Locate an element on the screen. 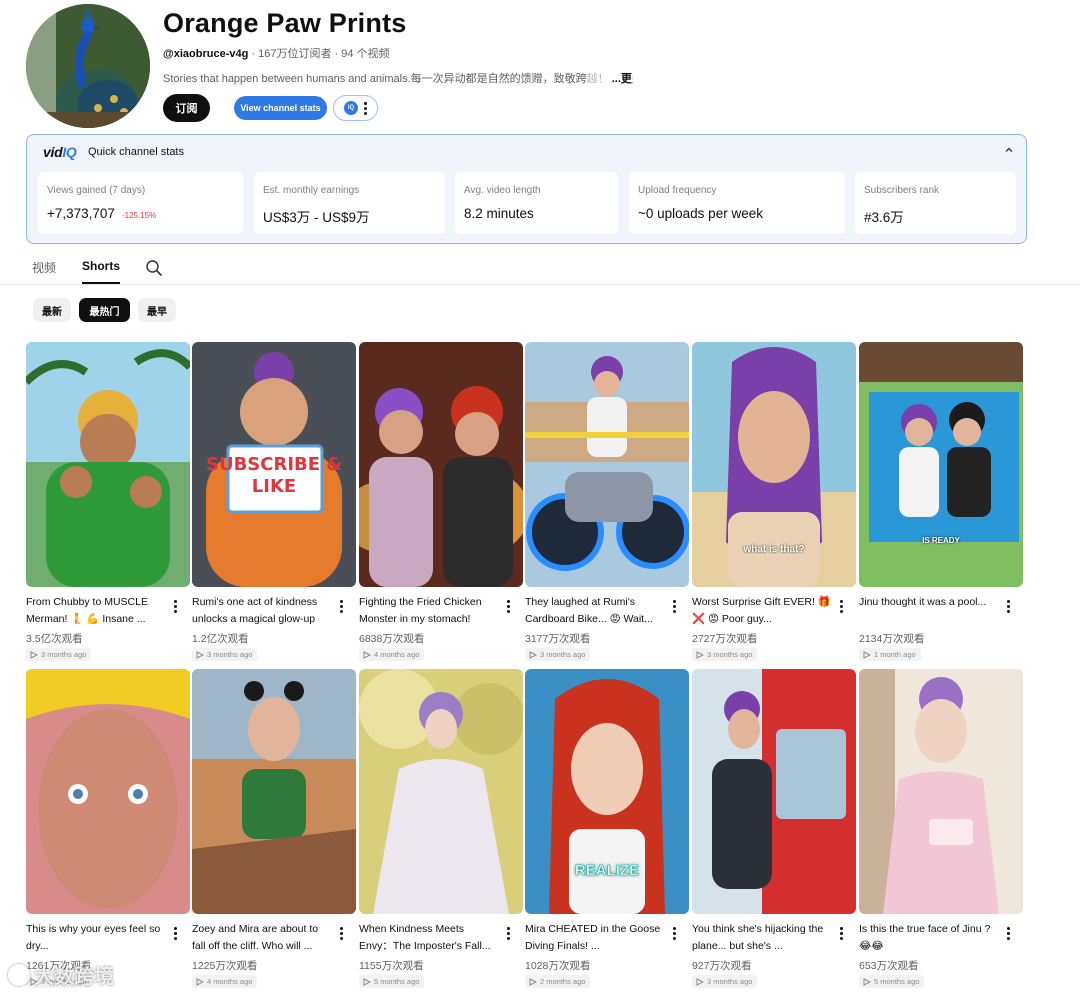  tab-shorts: Shorts is located at coordinates (101, 266).